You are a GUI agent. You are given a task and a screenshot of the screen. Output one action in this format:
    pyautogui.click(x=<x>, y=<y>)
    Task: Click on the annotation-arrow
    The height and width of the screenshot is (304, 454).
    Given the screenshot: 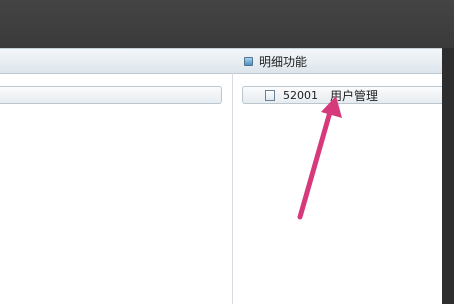 What is the action you would take?
    pyautogui.click(x=319, y=158)
    